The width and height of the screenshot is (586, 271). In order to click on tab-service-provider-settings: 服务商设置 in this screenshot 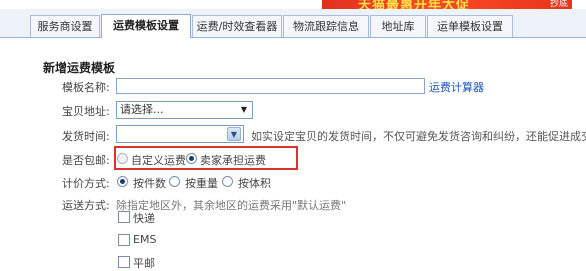, I will do `click(65, 26)`.